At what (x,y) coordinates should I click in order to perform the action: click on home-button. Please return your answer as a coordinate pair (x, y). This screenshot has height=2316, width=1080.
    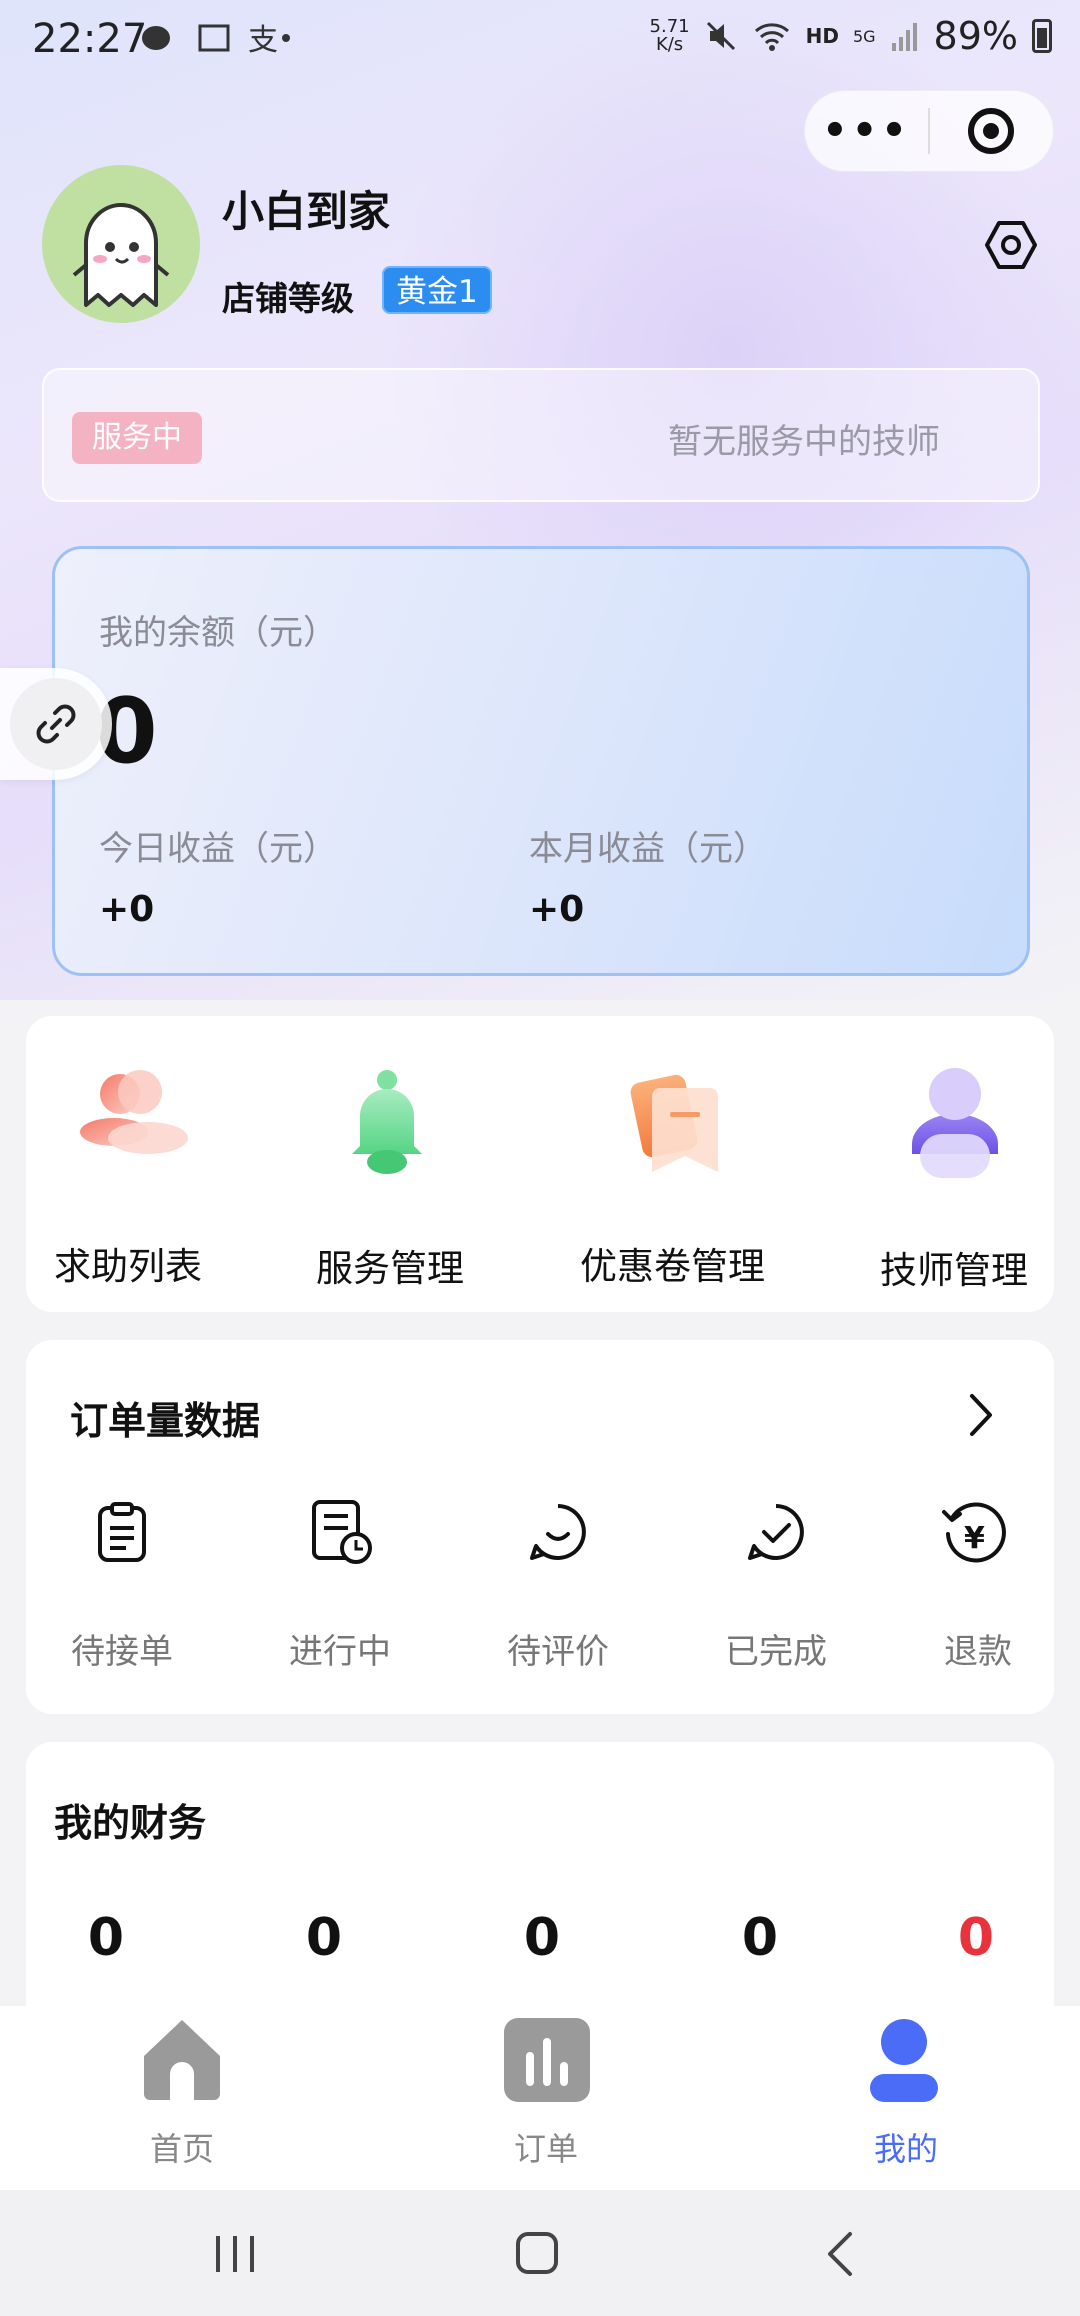
    Looking at the image, I should click on (537, 2255).